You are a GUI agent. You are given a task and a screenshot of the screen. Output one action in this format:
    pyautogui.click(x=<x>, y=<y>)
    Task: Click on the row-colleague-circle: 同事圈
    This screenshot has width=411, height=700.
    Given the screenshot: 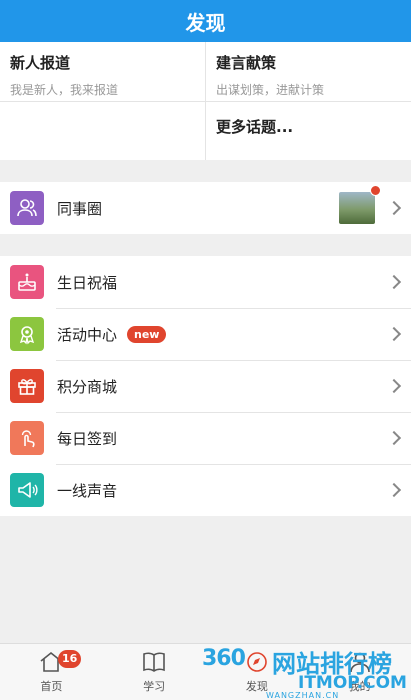 What is the action you would take?
    pyautogui.click(x=205, y=208)
    